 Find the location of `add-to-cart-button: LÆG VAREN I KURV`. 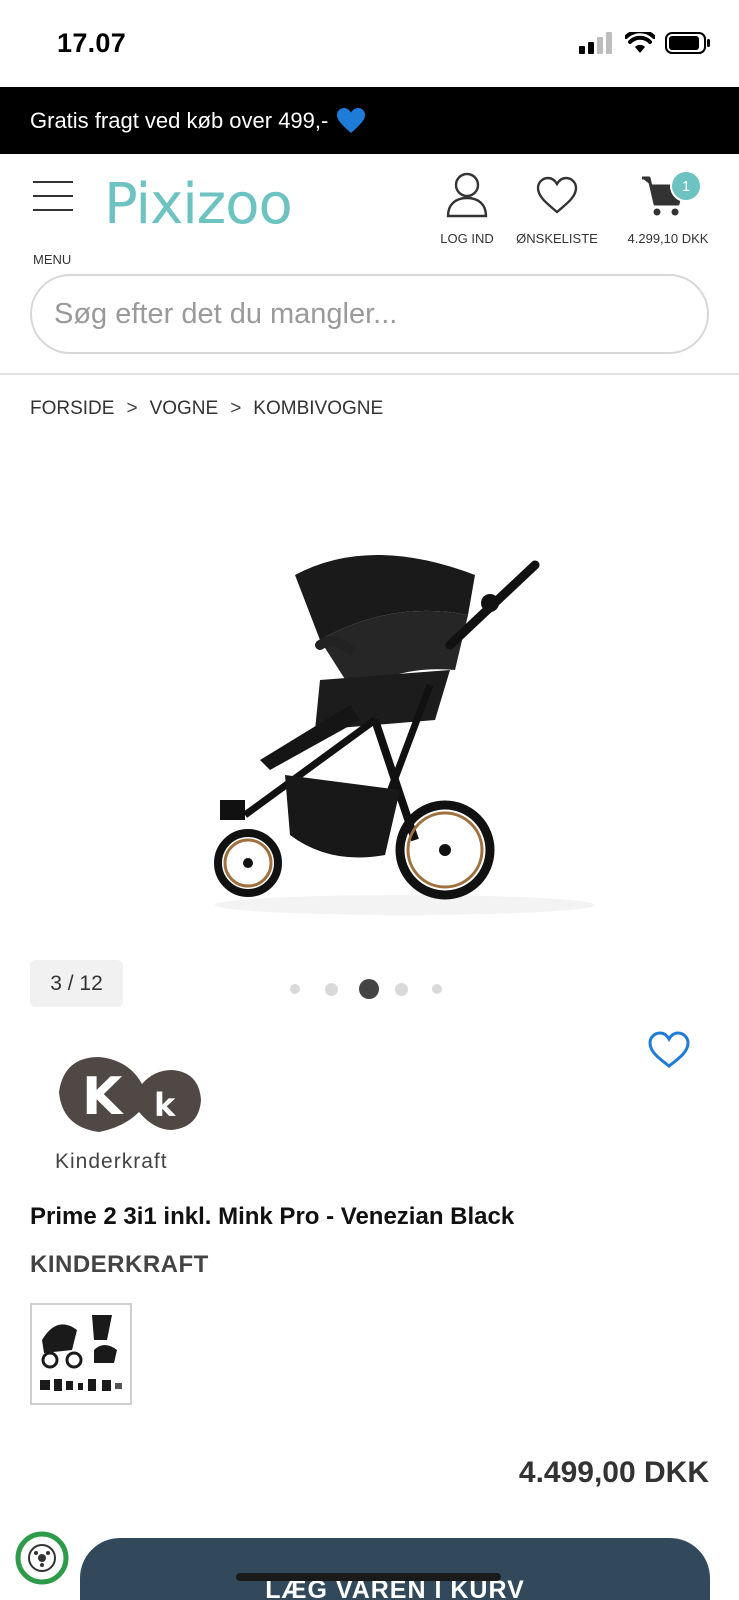

add-to-cart-button: LÆG VAREN I KURV is located at coordinates (395, 1569).